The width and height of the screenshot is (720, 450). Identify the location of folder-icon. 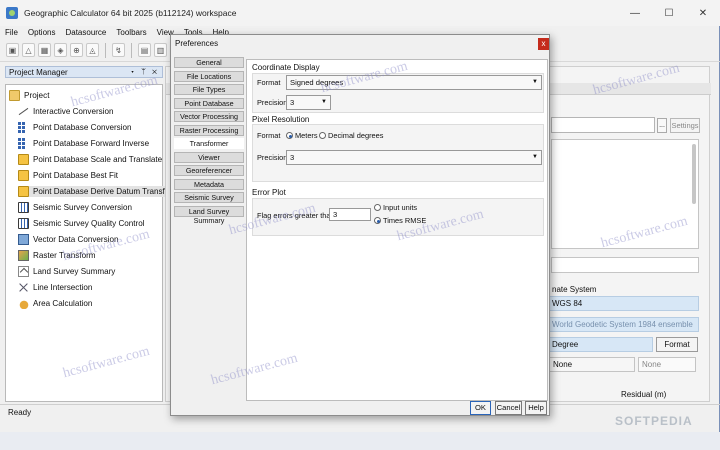
(14, 95).